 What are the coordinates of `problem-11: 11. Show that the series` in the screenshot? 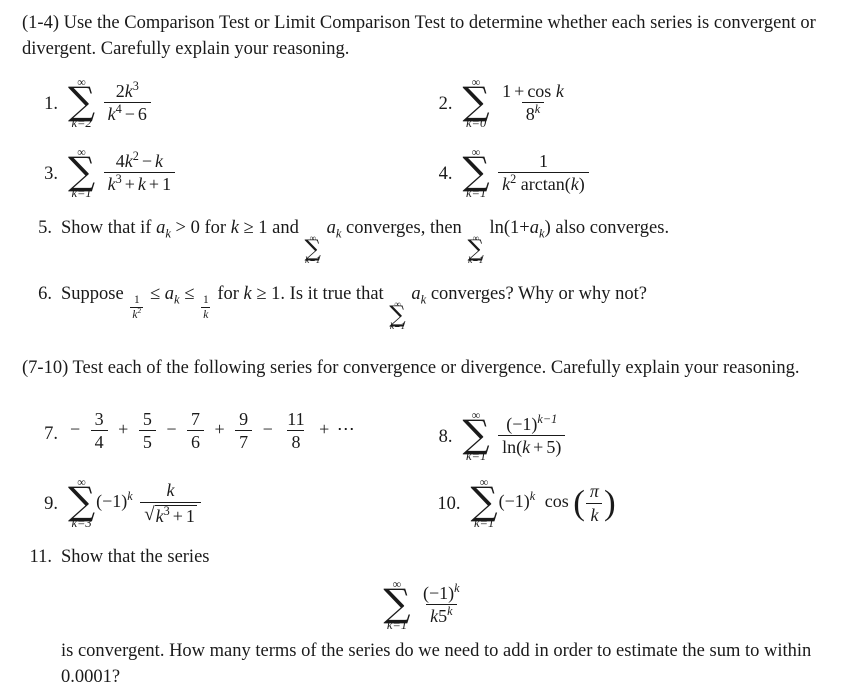 It's located at (424, 557).